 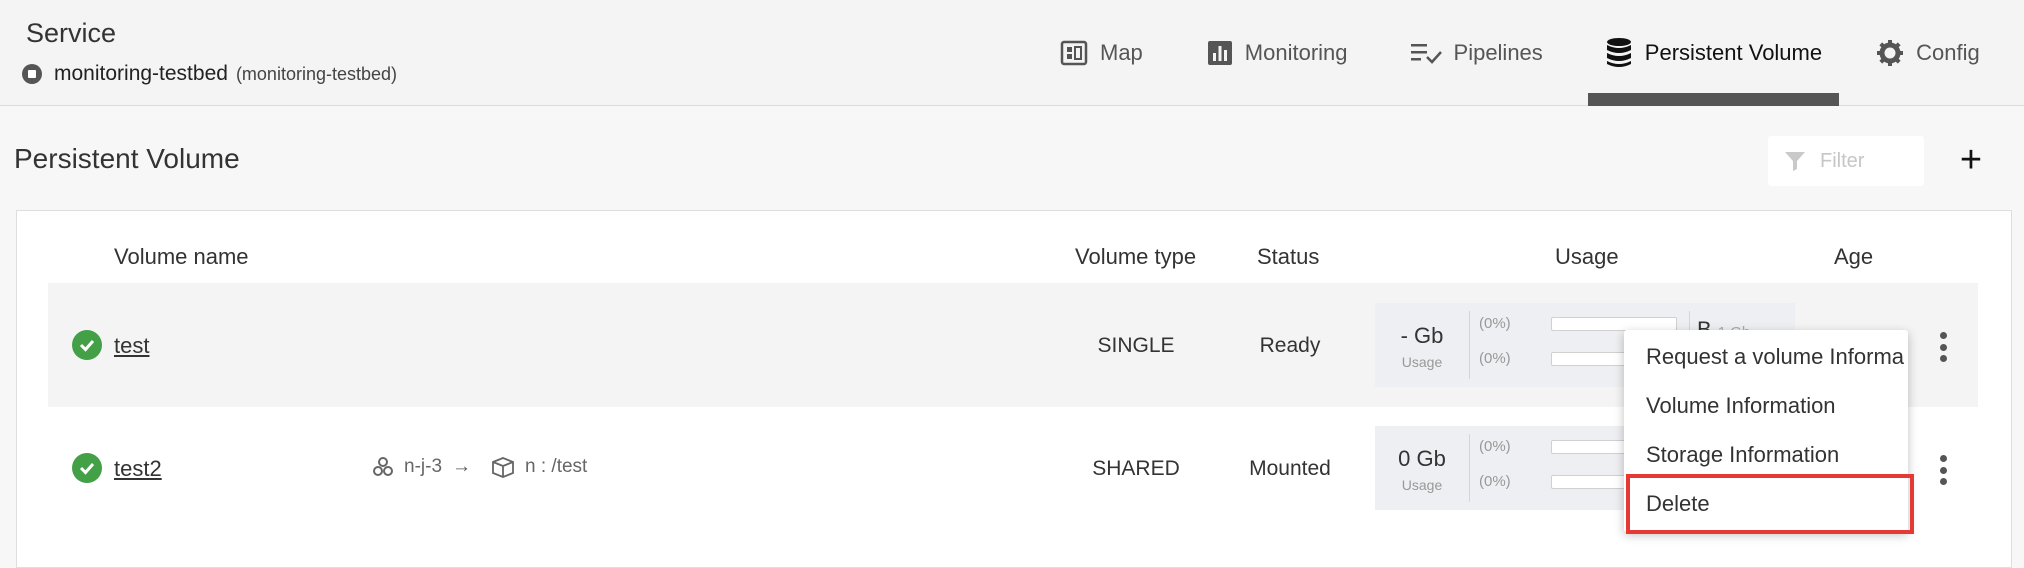 I want to click on tab-map: Map, so click(x=1101, y=53).